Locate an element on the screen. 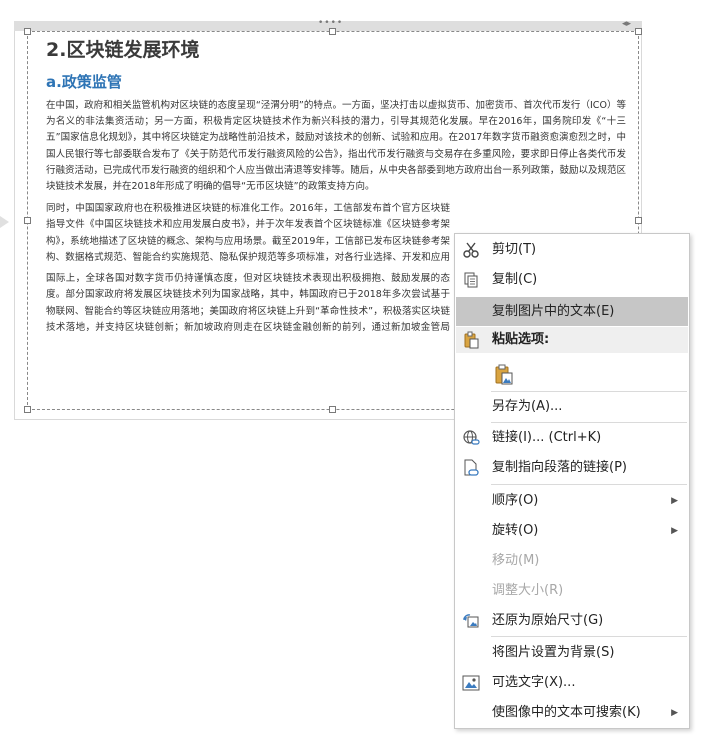 This screenshot has height=749, width=718. menu-item-label: 将图片设置为背景(S) is located at coordinates (553, 652).